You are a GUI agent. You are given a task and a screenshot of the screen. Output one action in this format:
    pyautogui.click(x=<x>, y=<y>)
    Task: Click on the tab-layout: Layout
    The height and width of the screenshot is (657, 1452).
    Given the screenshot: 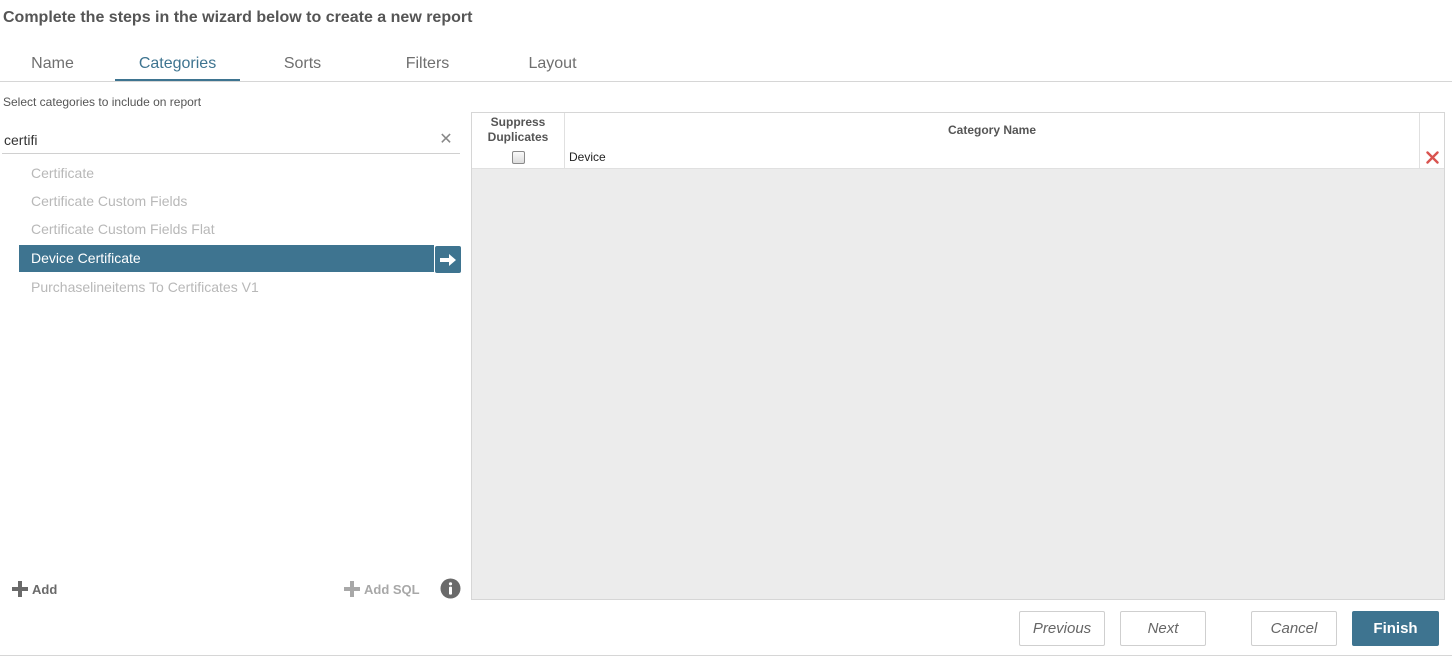 What is the action you would take?
    pyautogui.click(x=552, y=63)
    